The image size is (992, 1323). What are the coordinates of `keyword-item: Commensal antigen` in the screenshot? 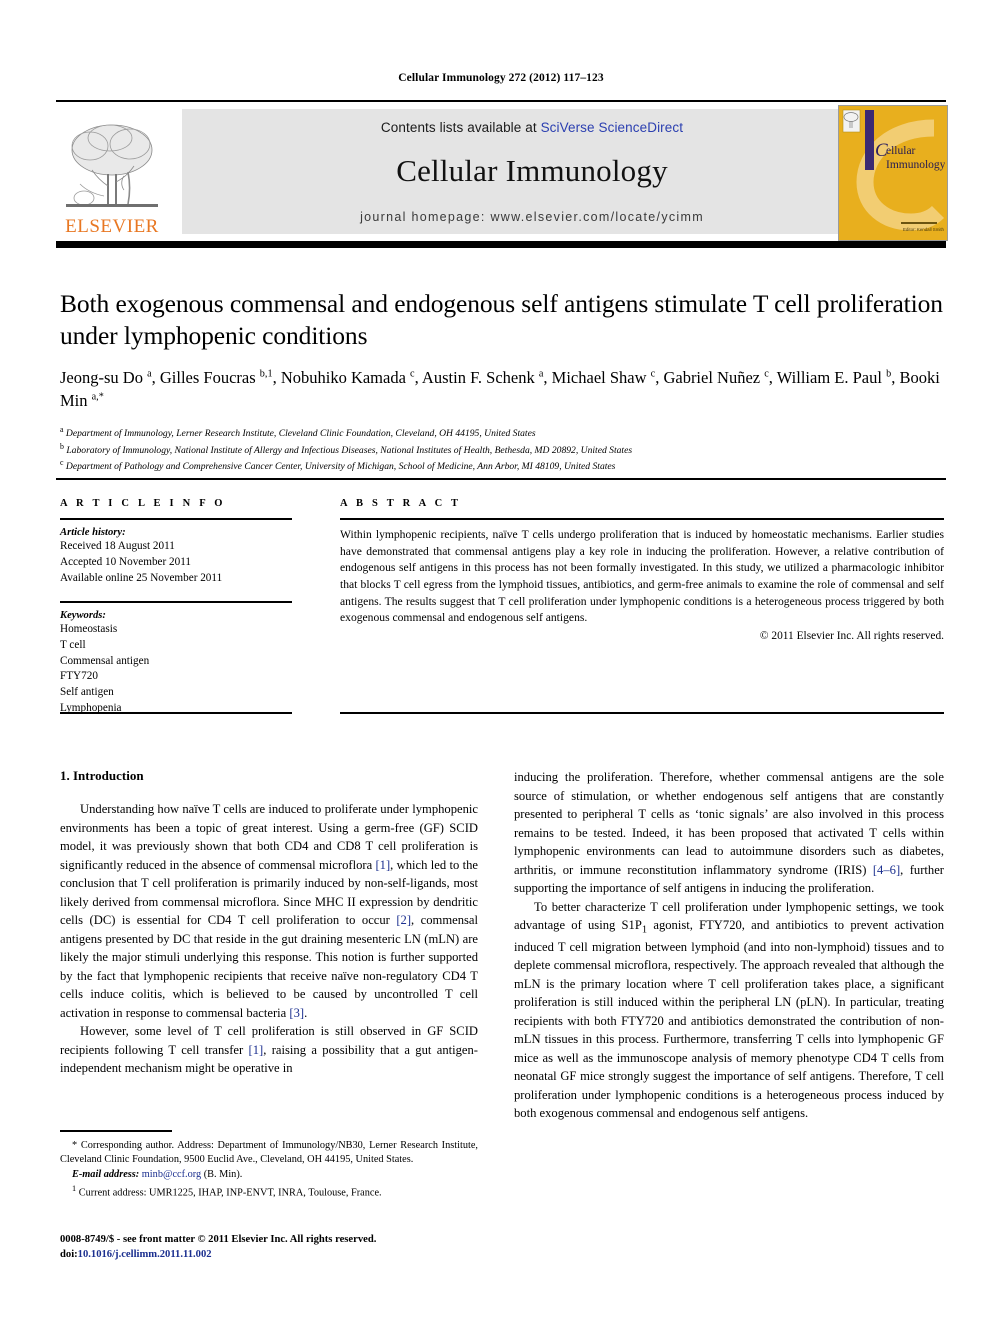 It's located at (105, 660).